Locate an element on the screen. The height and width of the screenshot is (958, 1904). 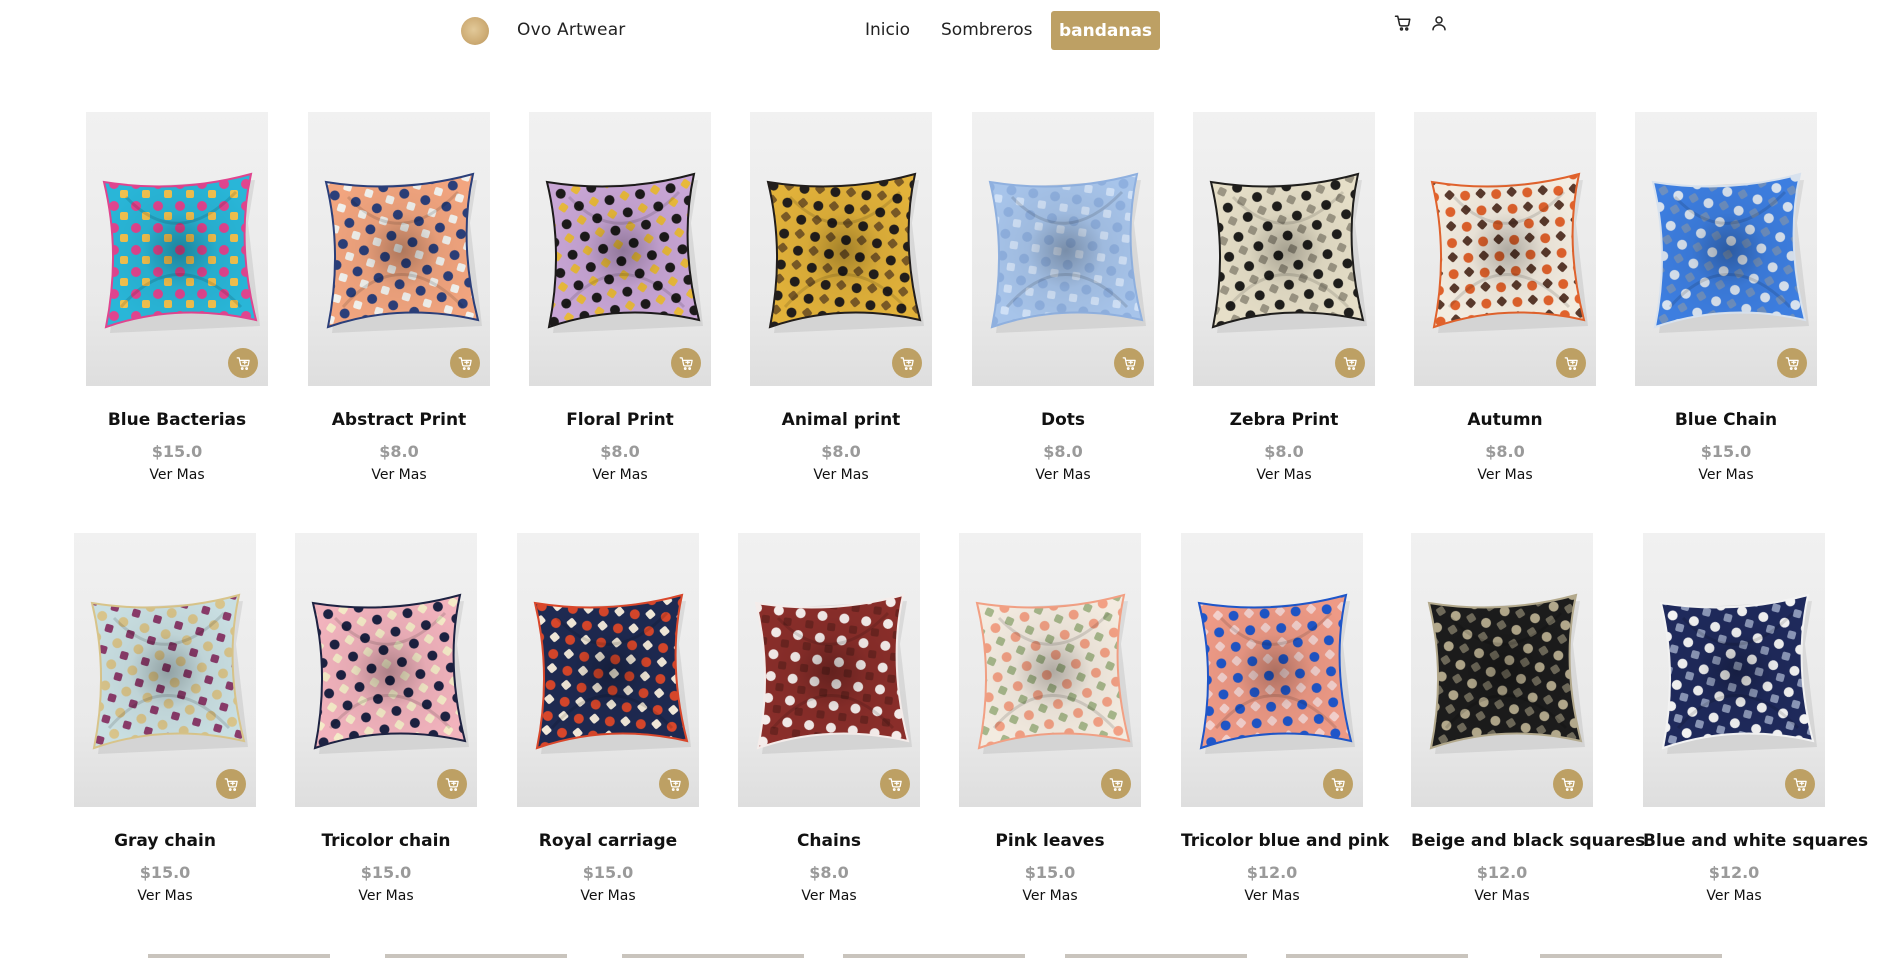
product-card: Zebra Print $8.0 Ver Mas is located at coordinates (1284, 297).